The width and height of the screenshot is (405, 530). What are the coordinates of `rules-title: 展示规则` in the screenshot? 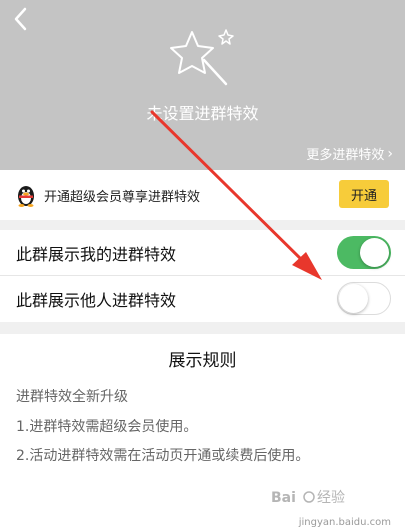 It's located at (202, 361).